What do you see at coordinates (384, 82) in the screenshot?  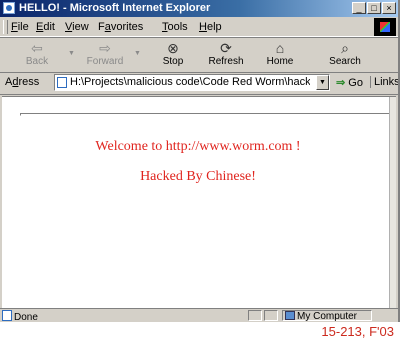 I see `links-button: Links »` at bounding box center [384, 82].